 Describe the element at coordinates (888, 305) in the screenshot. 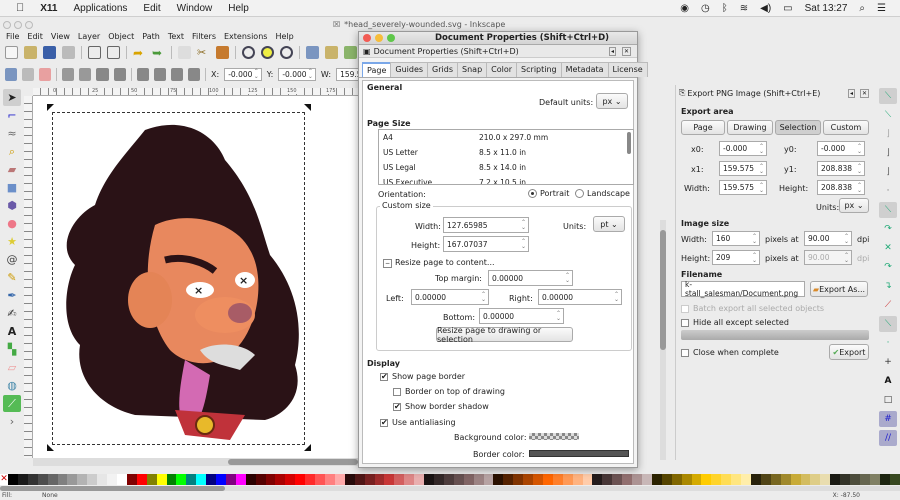

I see `snap-midpoints-icon: ⟋` at that location.